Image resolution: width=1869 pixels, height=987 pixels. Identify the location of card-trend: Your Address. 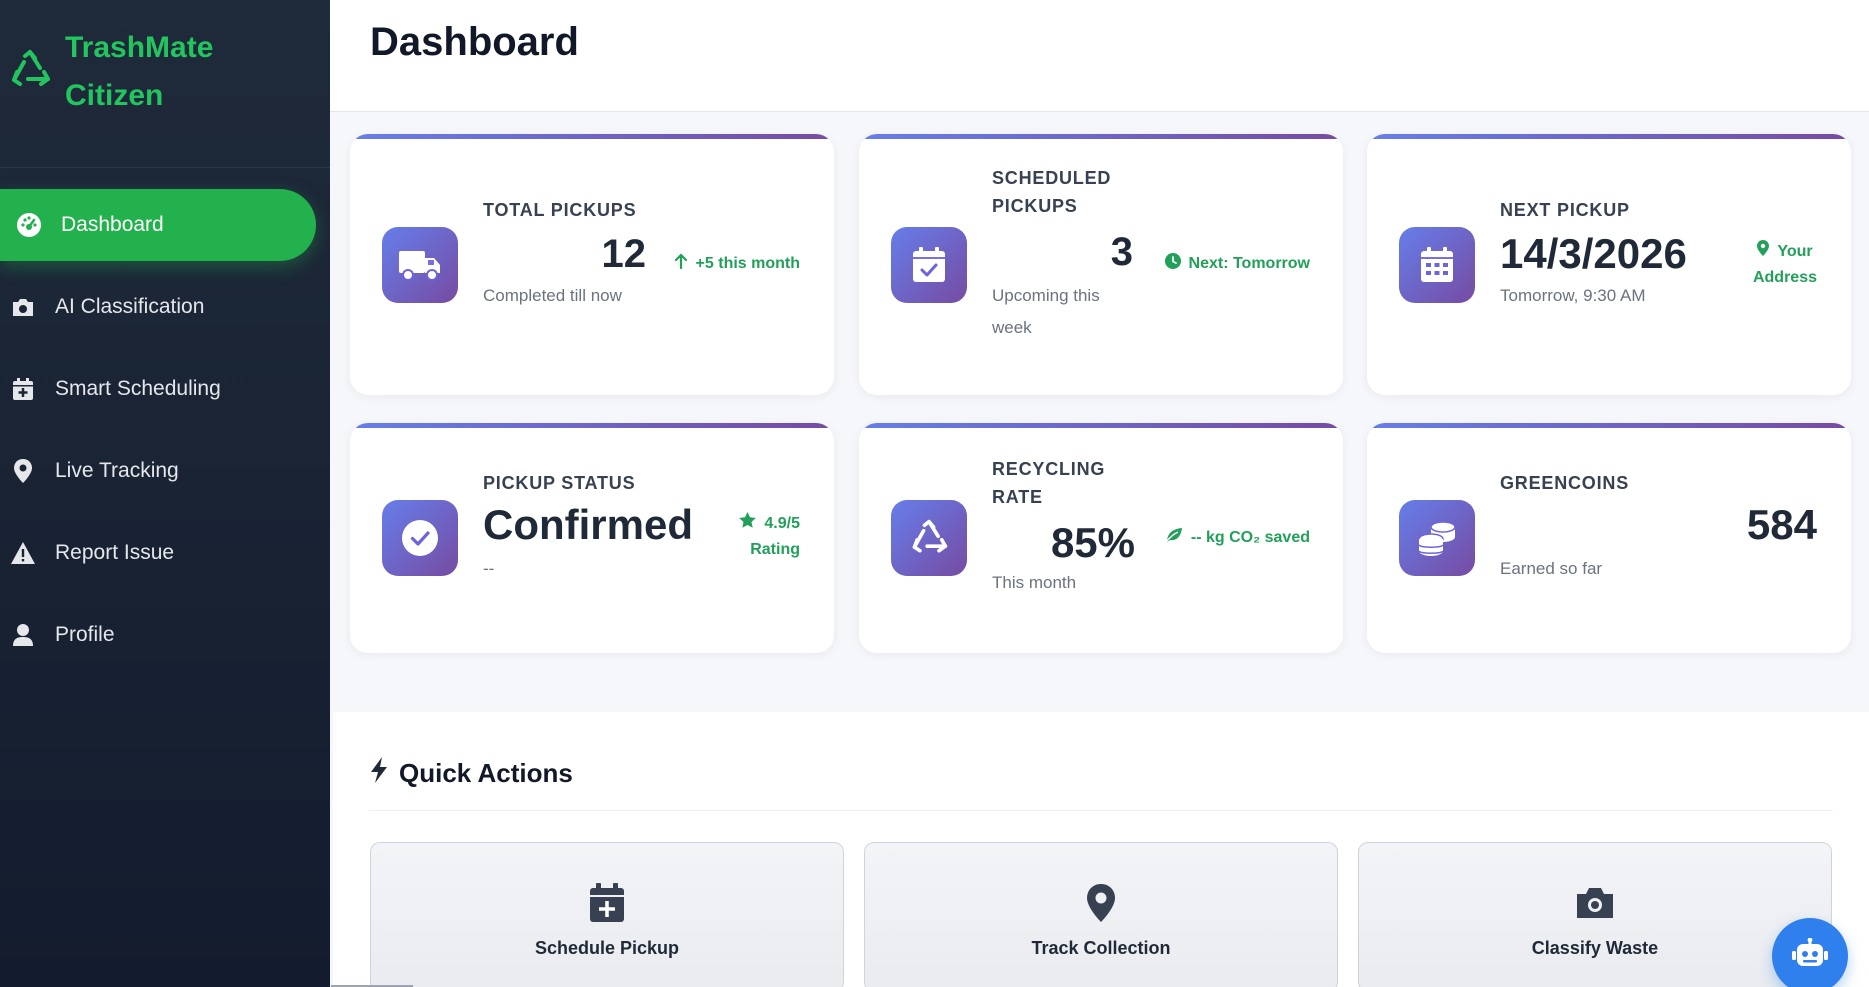
(1785, 265).